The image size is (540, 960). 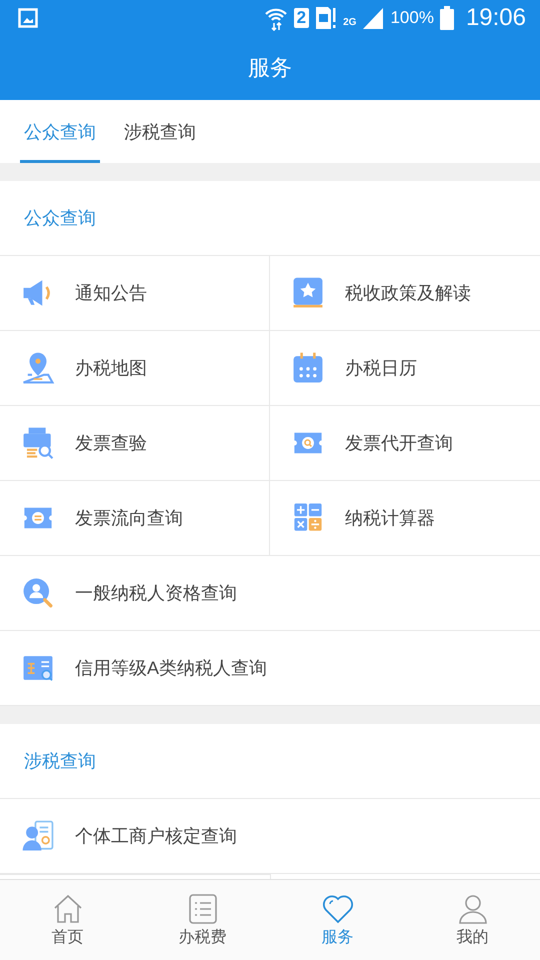 What do you see at coordinates (447, 18) in the screenshot?
I see `battery-icon` at bounding box center [447, 18].